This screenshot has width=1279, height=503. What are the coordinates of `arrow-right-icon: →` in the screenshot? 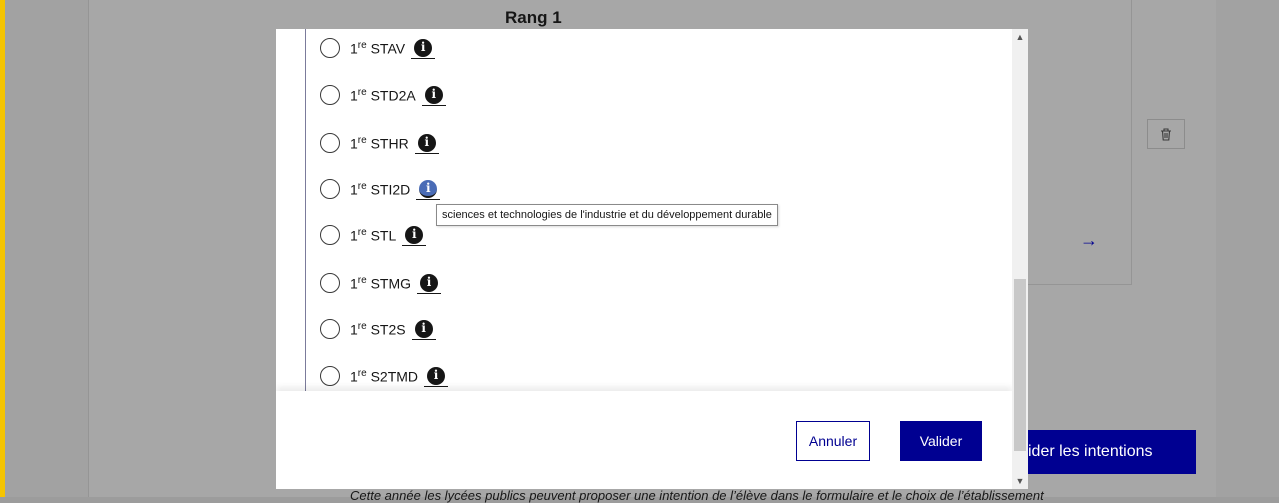 It's located at (1089, 240).